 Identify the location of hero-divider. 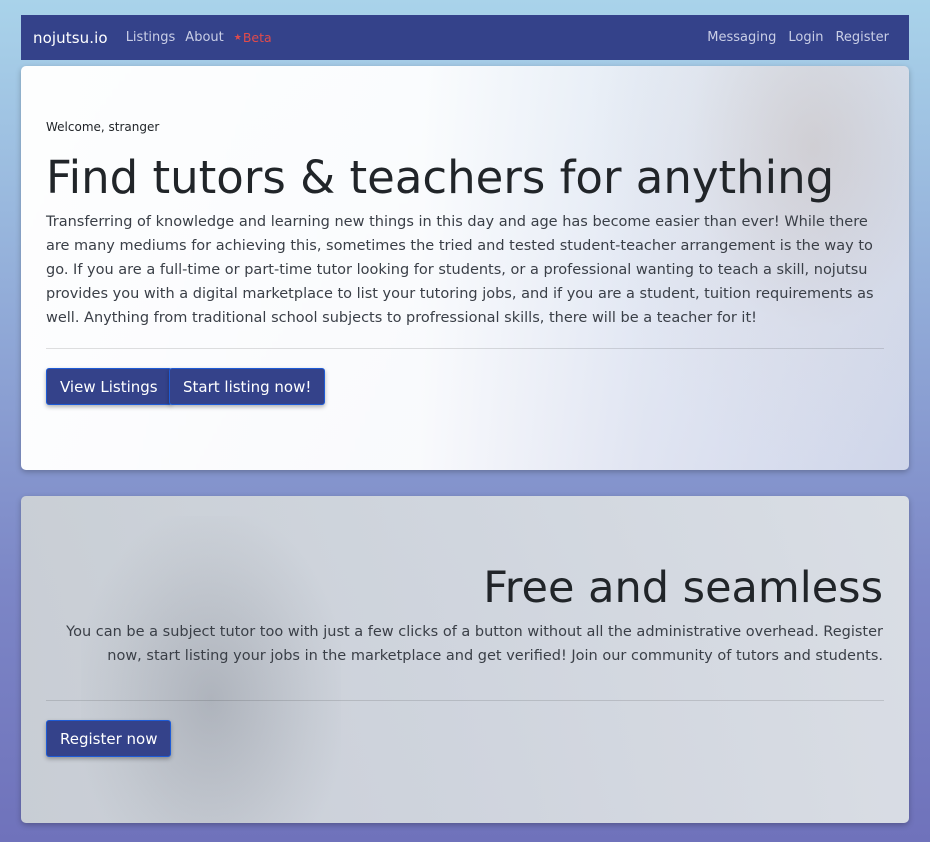
(465, 348).